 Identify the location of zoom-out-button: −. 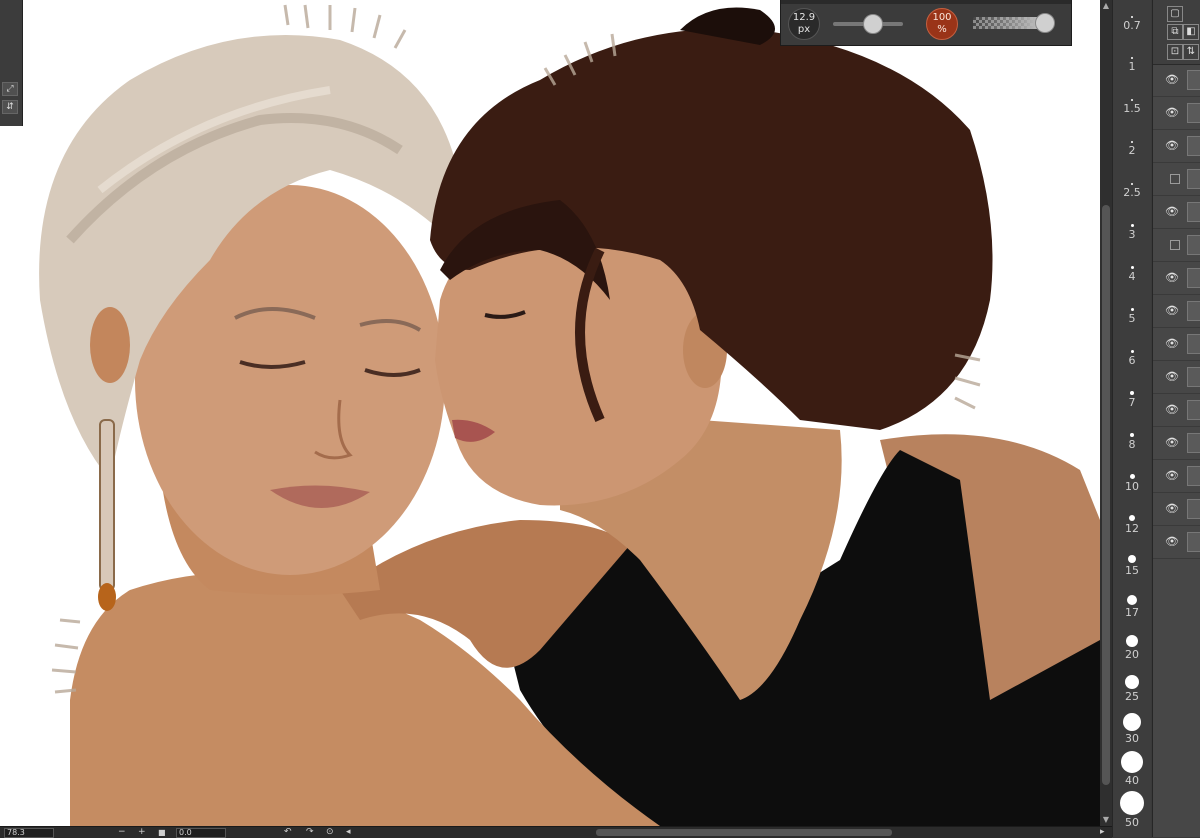
(122, 832).